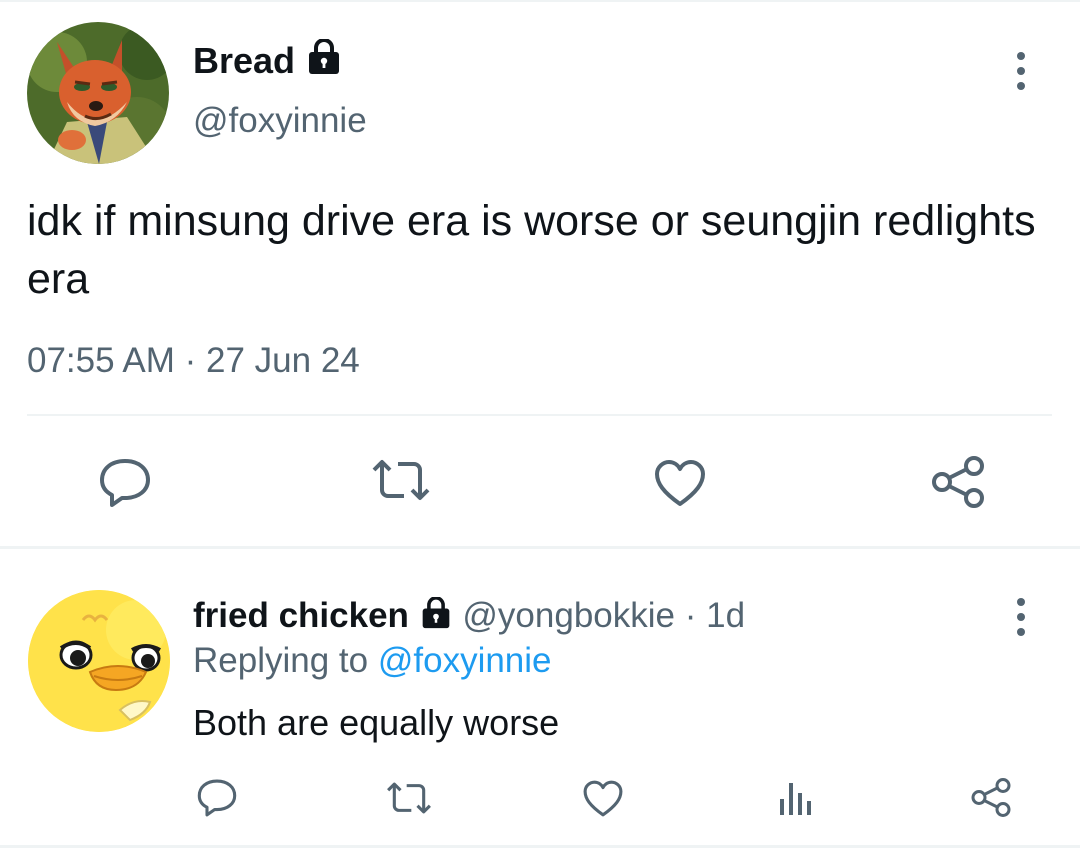 Image resolution: width=1080 pixels, height=852 pixels. I want to click on reply-text: Both are equally worse, so click(376, 722).